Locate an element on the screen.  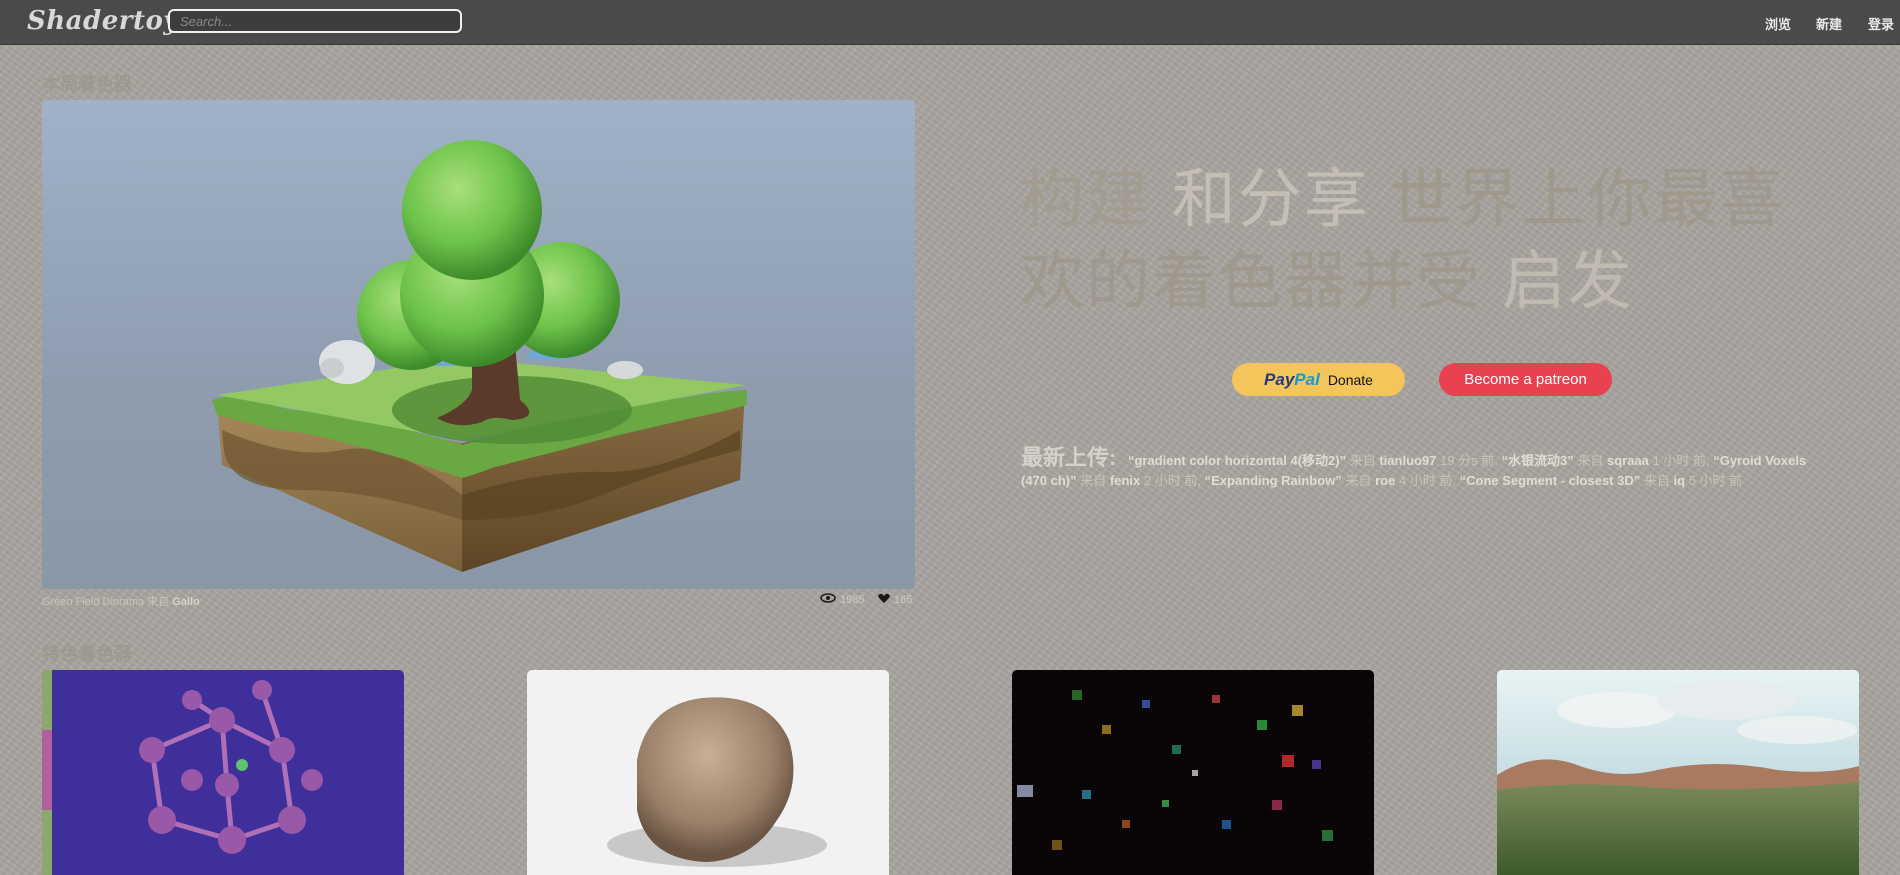
nav-login: 登录 is located at coordinates (1881, 23).